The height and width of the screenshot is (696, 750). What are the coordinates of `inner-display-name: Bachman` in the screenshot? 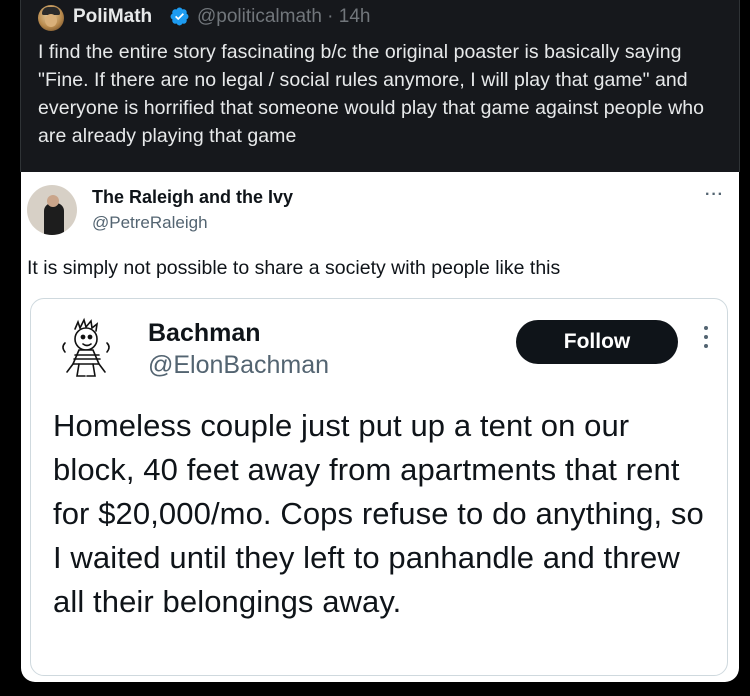 It's located at (204, 333).